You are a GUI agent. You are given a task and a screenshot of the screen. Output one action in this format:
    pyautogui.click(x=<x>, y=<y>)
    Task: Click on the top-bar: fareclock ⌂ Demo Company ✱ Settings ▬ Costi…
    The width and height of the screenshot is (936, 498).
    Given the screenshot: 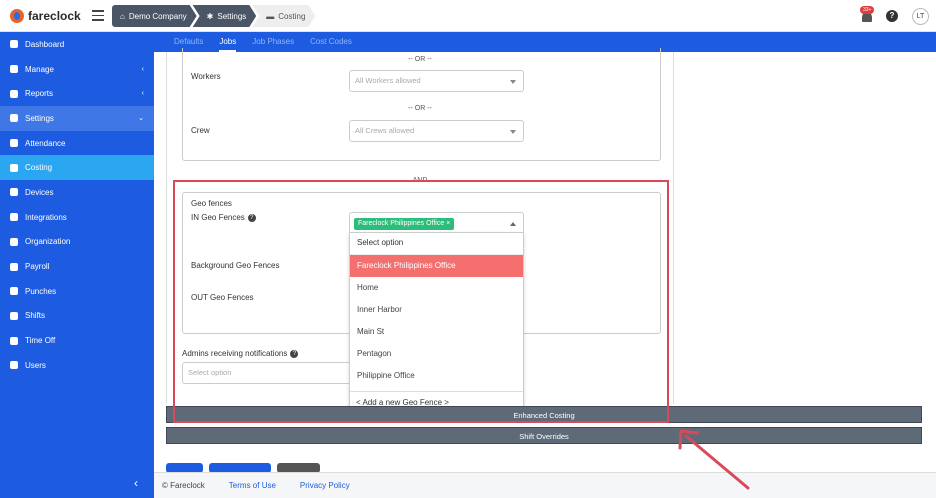 What is the action you would take?
    pyautogui.click(x=468, y=16)
    